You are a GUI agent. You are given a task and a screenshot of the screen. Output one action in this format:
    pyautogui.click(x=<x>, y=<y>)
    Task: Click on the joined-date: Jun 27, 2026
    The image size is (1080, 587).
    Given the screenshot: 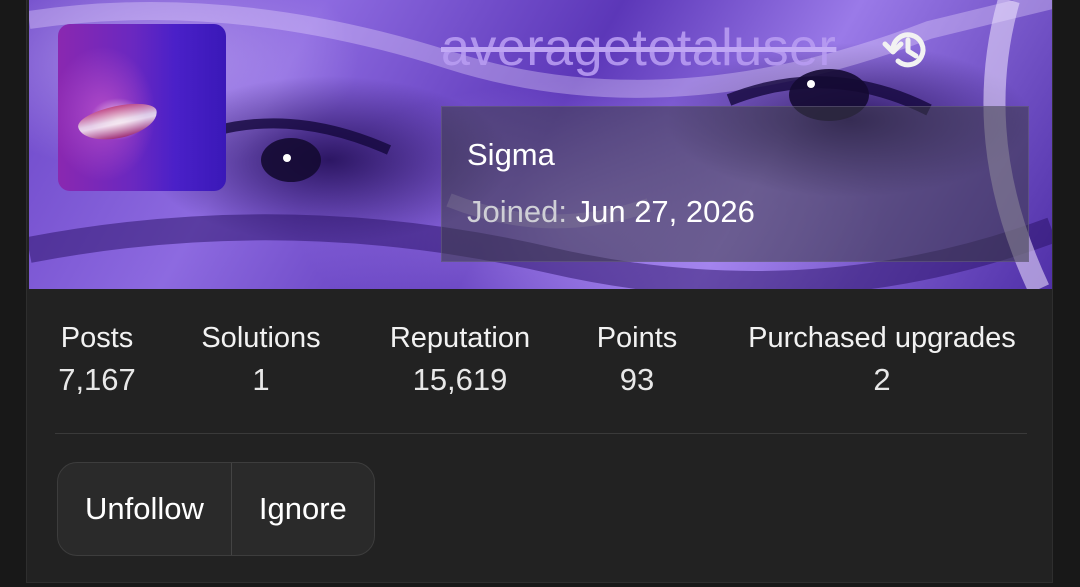 What is the action you would take?
    pyautogui.click(x=665, y=211)
    